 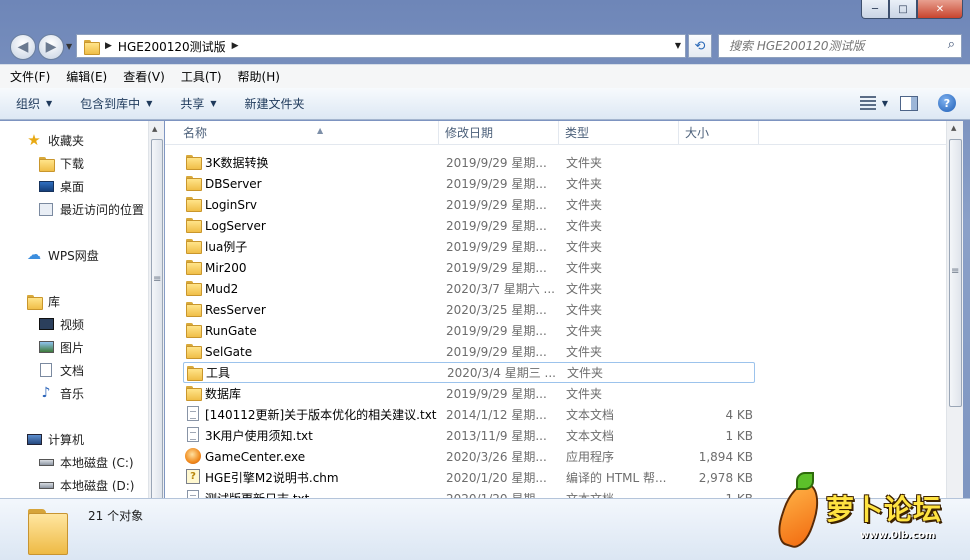 What do you see at coordinates (201, 76) in the screenshot?
I see `menu-tools: 工具(T)` at bounding box center [201, 76].